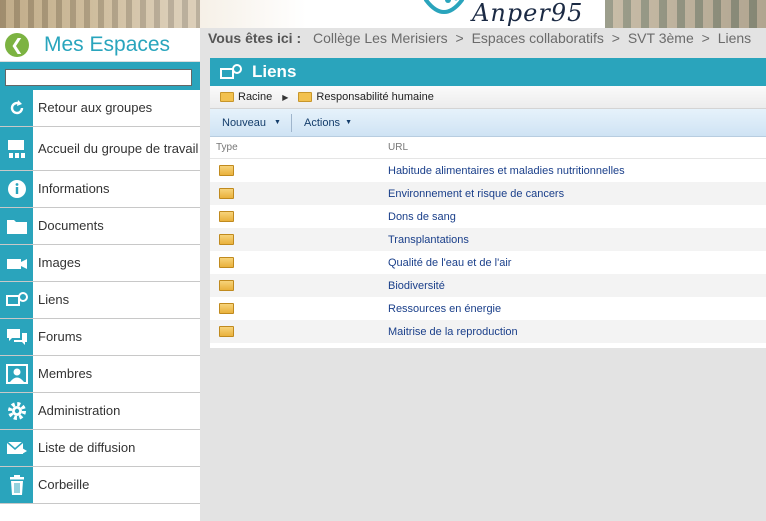 Image resolution: width=766 pixels, height=521 pixels. What do you see at coordinates (488, 97) in the screenshot?
I see `folder-path: Racine ▶ Responsabilité humaine` at bounding box center [488, 97].